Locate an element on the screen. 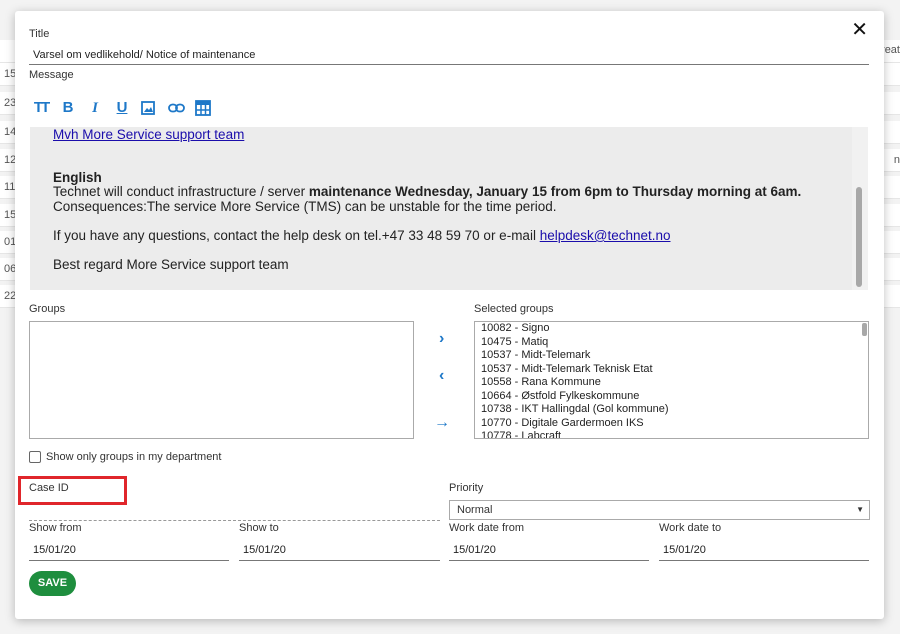 The height and width of the screenshot is (634, 900). row-fragment: n is located at coordinates (896, 160).